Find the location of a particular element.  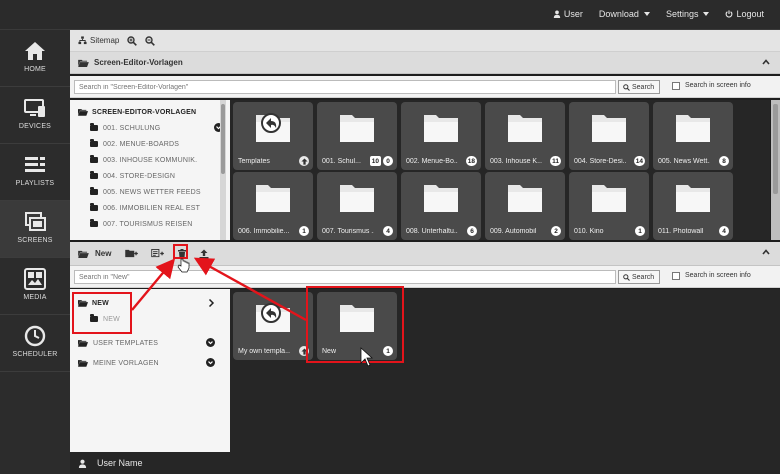

bottom-bar: User Name is located at coordinates (425, 463).